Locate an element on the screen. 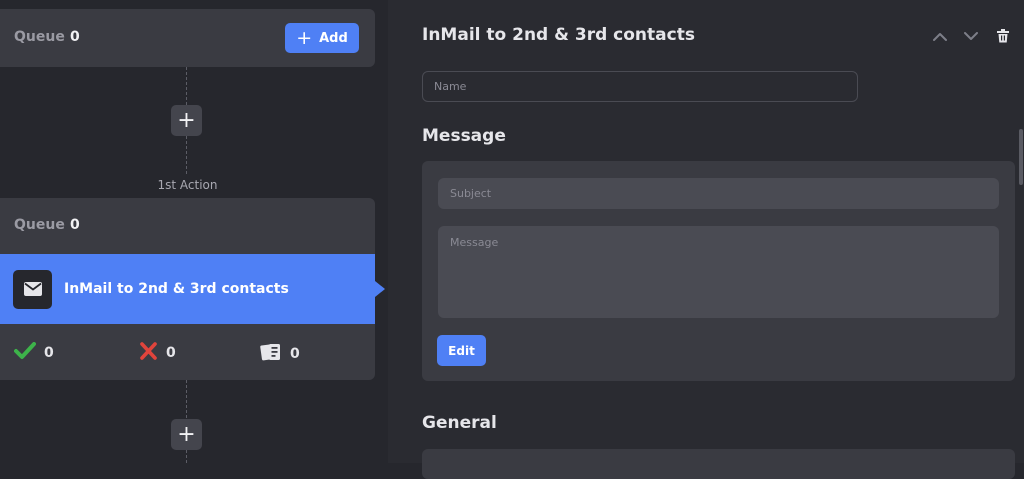  trash-icon is located at coordinates (1003, 36).